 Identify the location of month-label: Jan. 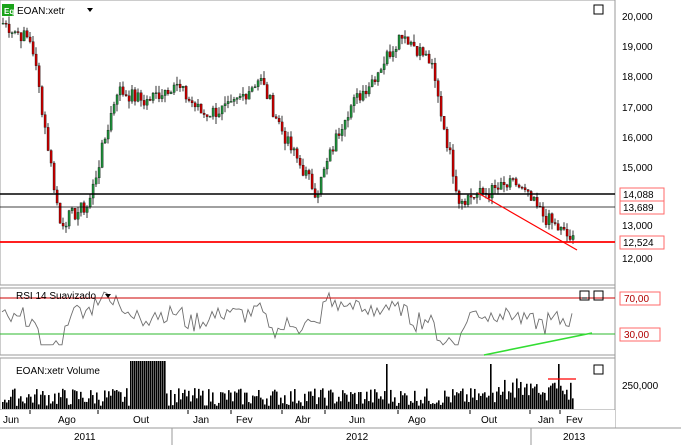
(201, 420).